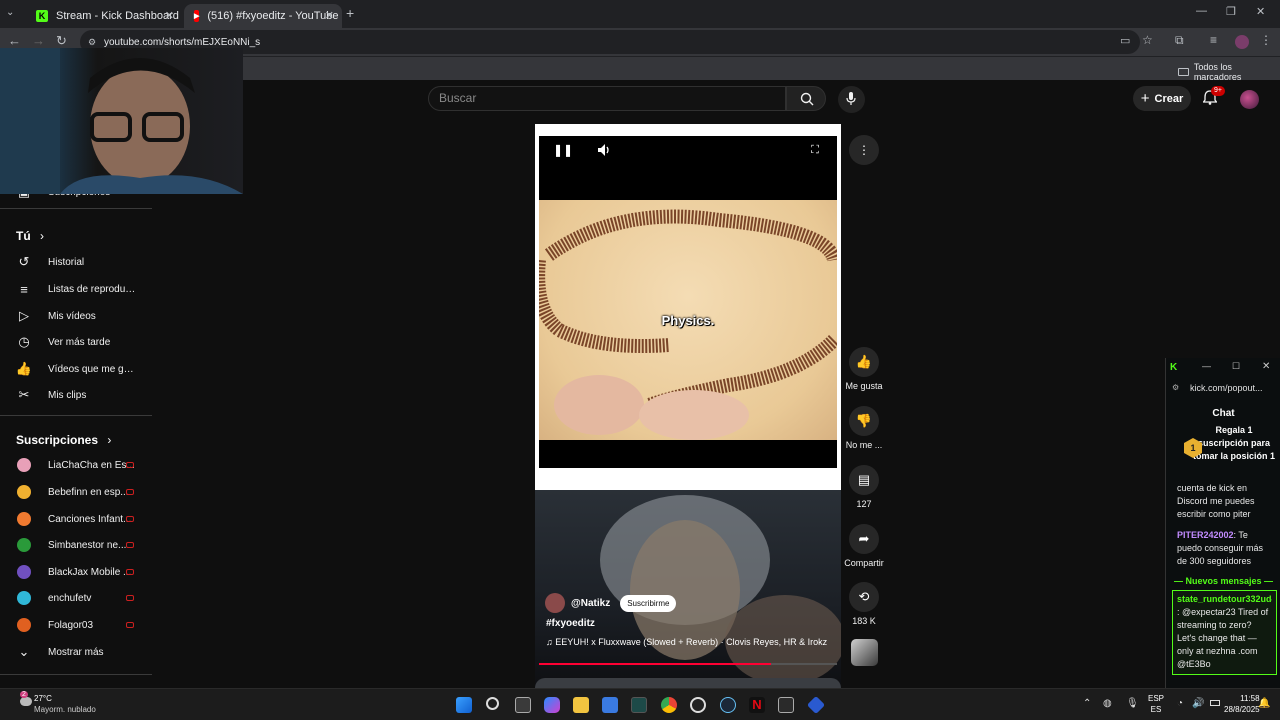 The image size is (1280, 720). What do you see at coordinates (24, 289) in the screenshot?
I see `playlist-icon: ≡` at bounding box center [24, 289].